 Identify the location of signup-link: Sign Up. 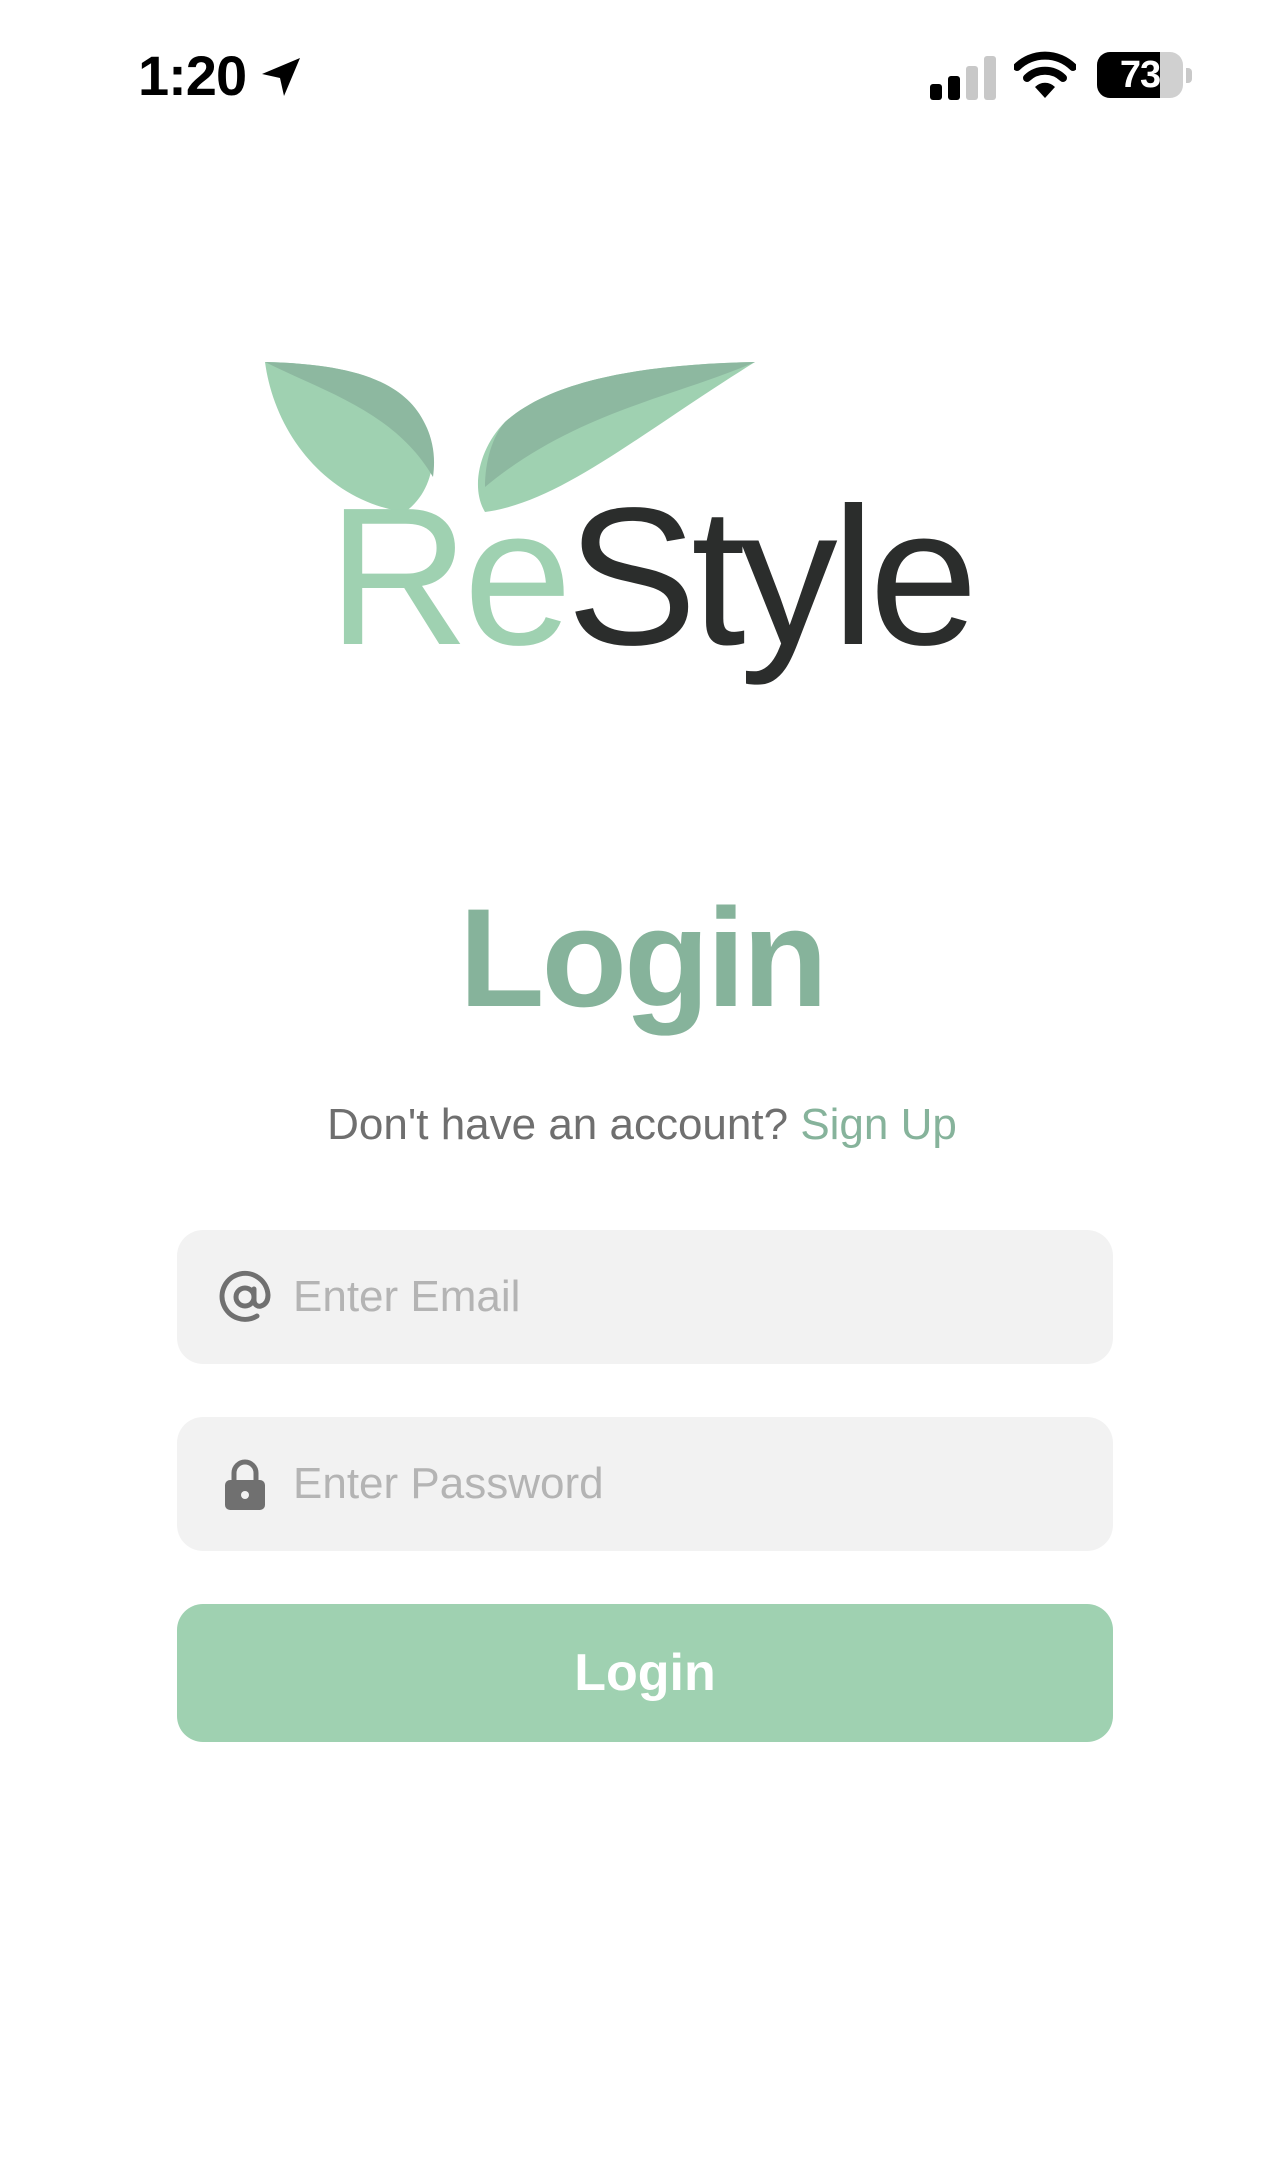
(878, 1124).